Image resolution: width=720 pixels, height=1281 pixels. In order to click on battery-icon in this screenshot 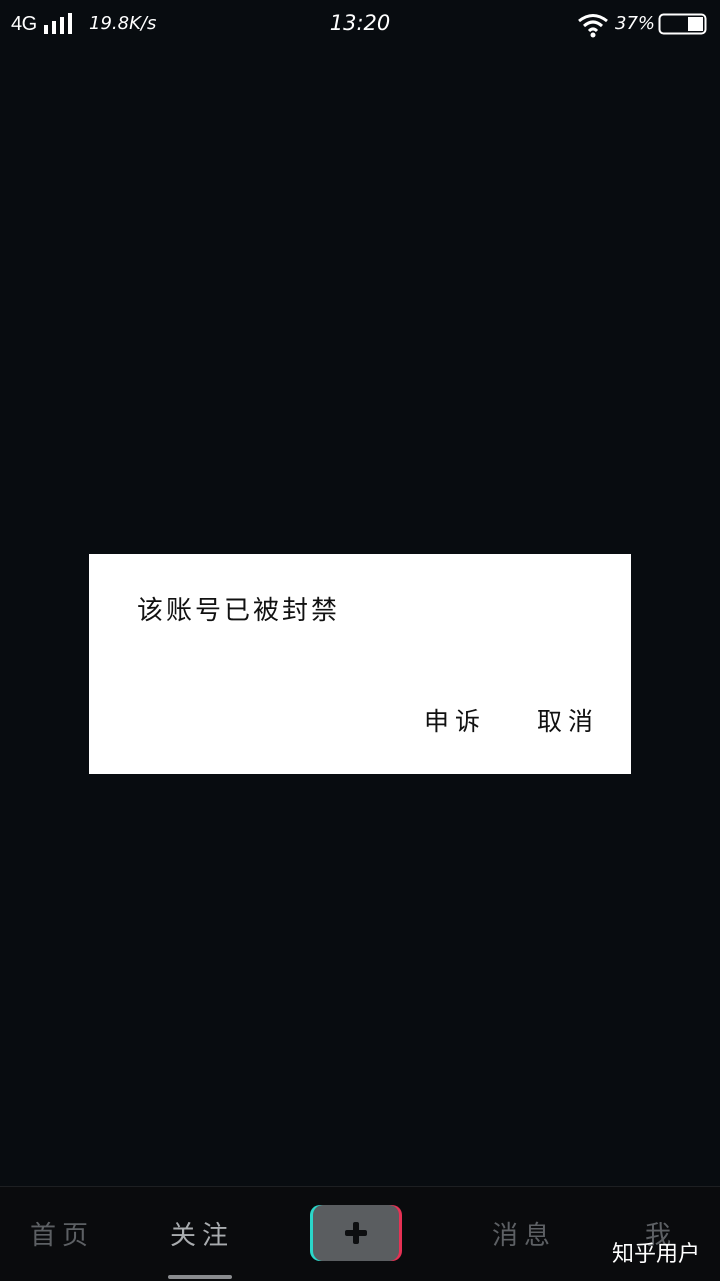, I will do `click(682, 24)`.